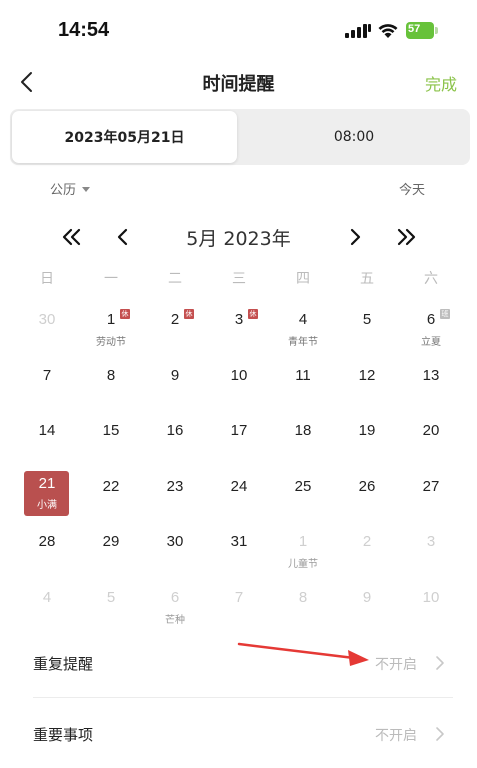 The image size is (477, 768). I want to click on day-cell: 27, so click(431, 495).